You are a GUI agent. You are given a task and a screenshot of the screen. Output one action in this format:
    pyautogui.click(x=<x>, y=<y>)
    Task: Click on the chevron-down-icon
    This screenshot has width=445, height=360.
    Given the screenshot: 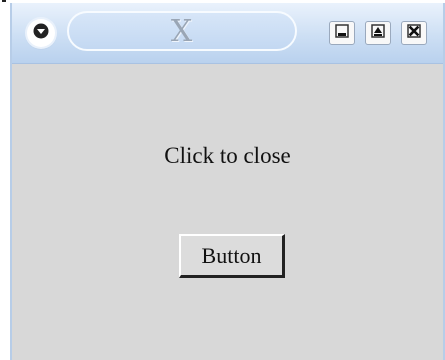 What is the action you would take?
    pyautogui.click(x=41, y=33)
    